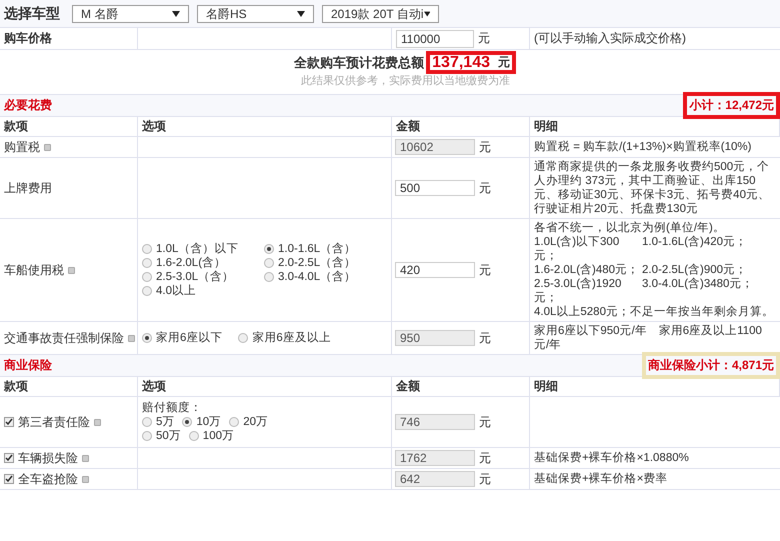  Describe the element at coordinates (28, 105) in the screenshot. I see `section-title: 必要花费` at that location.